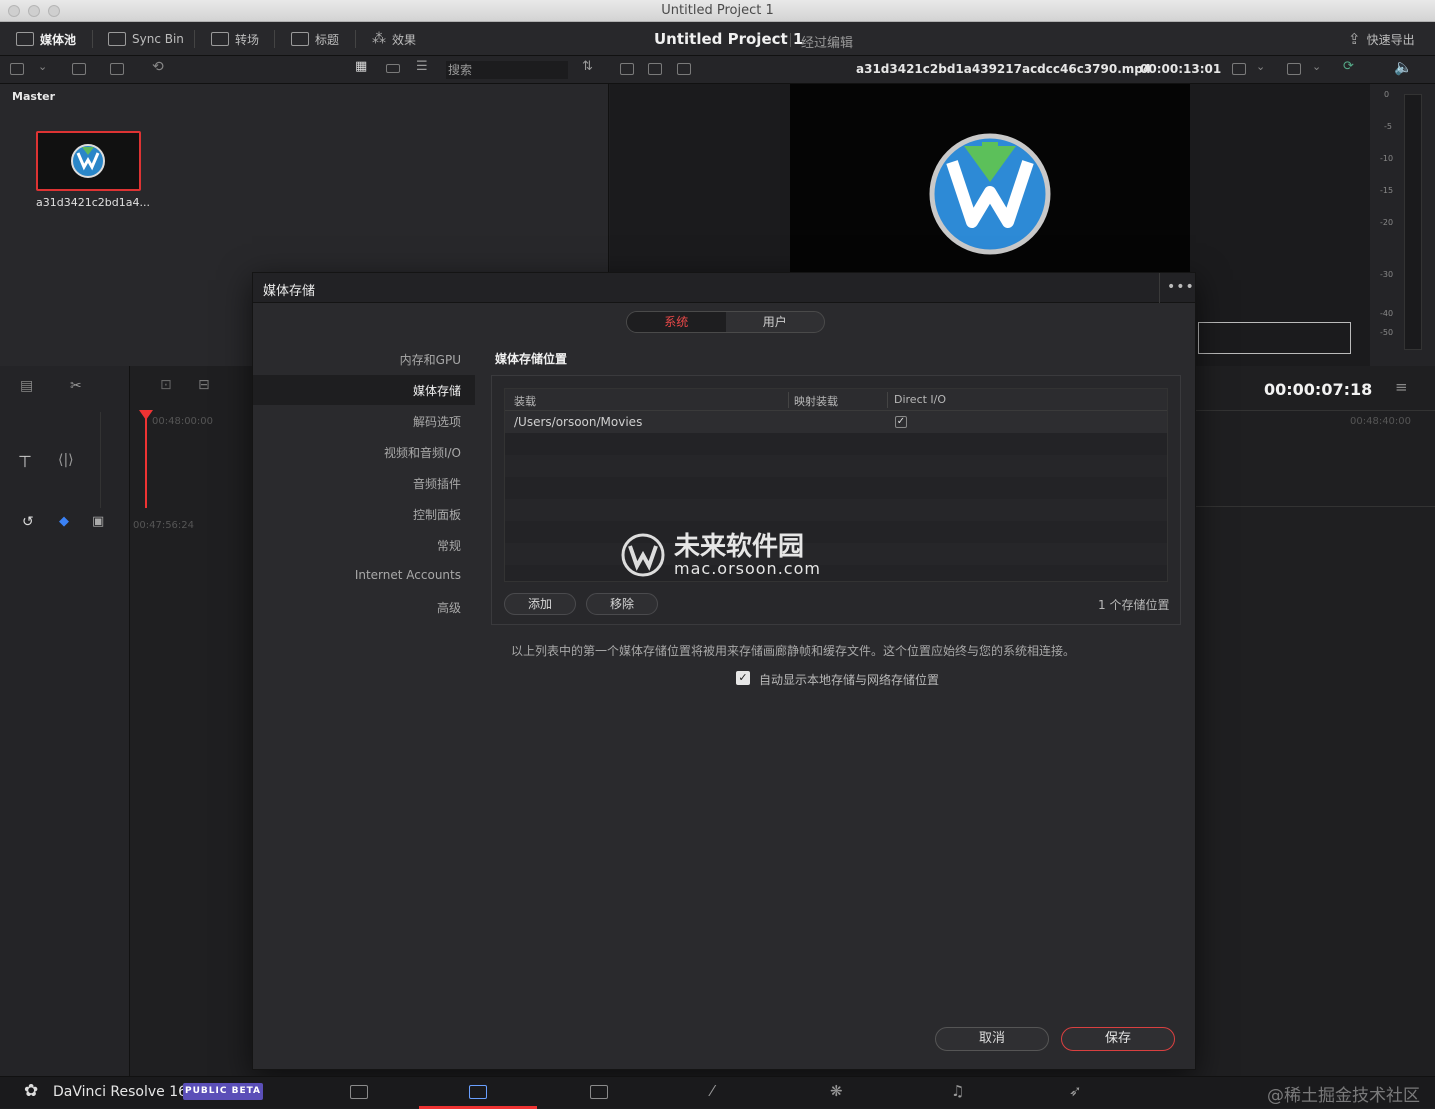  What do you see at coordinates (643, 555) in the screenshot?
I see `watermark-logo-icon` at bounding box center [643, 555].